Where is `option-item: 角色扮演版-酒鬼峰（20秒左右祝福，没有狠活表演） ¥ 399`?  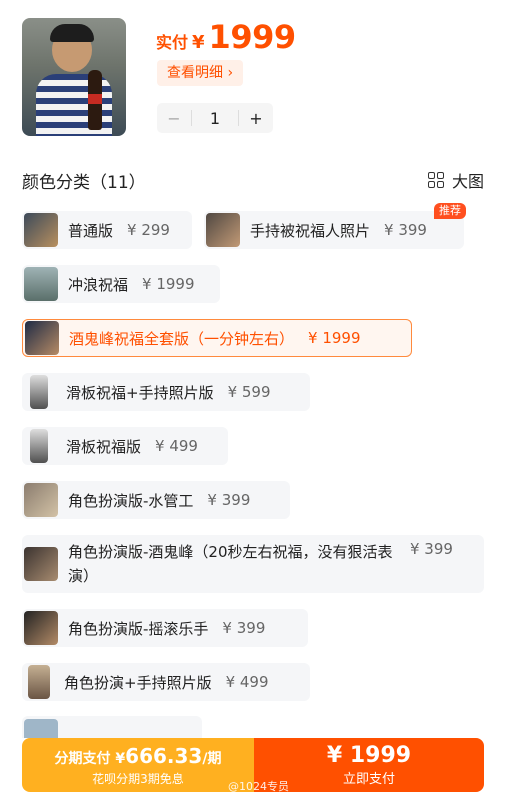
option-item: 角色扮演版-酒鬼峰（20秒左右祝福，没有狠活表演） ¥ 399 is located at coordinates (253, 564).